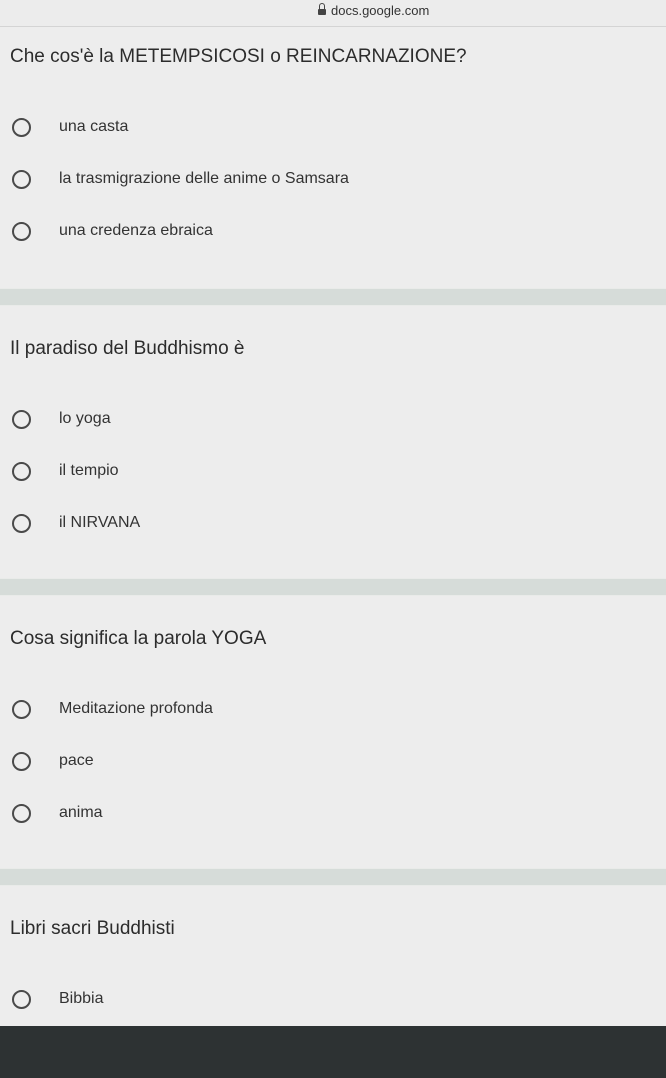 This screenshot has height=1078, width=666. What do you see at coordinates (127, 348) in the screenshot?
I see `question-title: Il paradiso del Buddhismo è` at bounding box center [127, 348].